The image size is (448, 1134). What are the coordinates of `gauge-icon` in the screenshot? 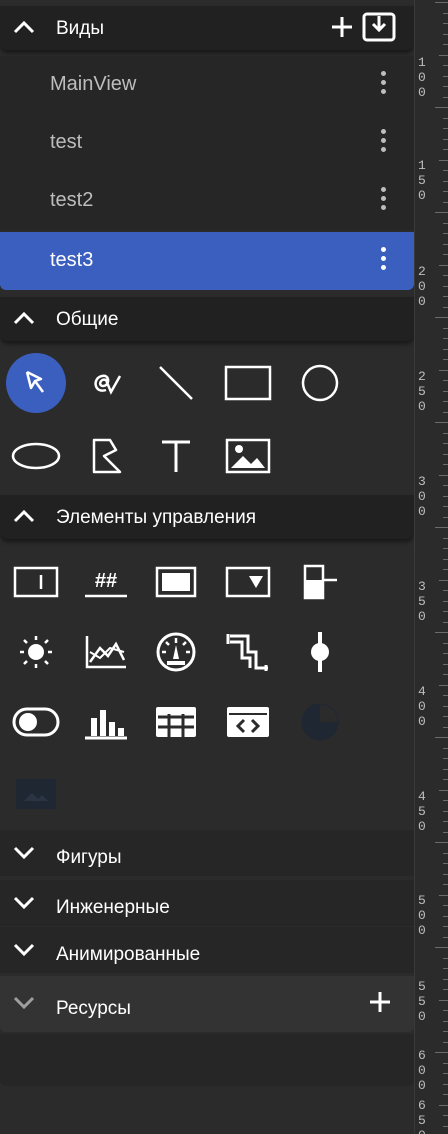 It's located at (176, 652).